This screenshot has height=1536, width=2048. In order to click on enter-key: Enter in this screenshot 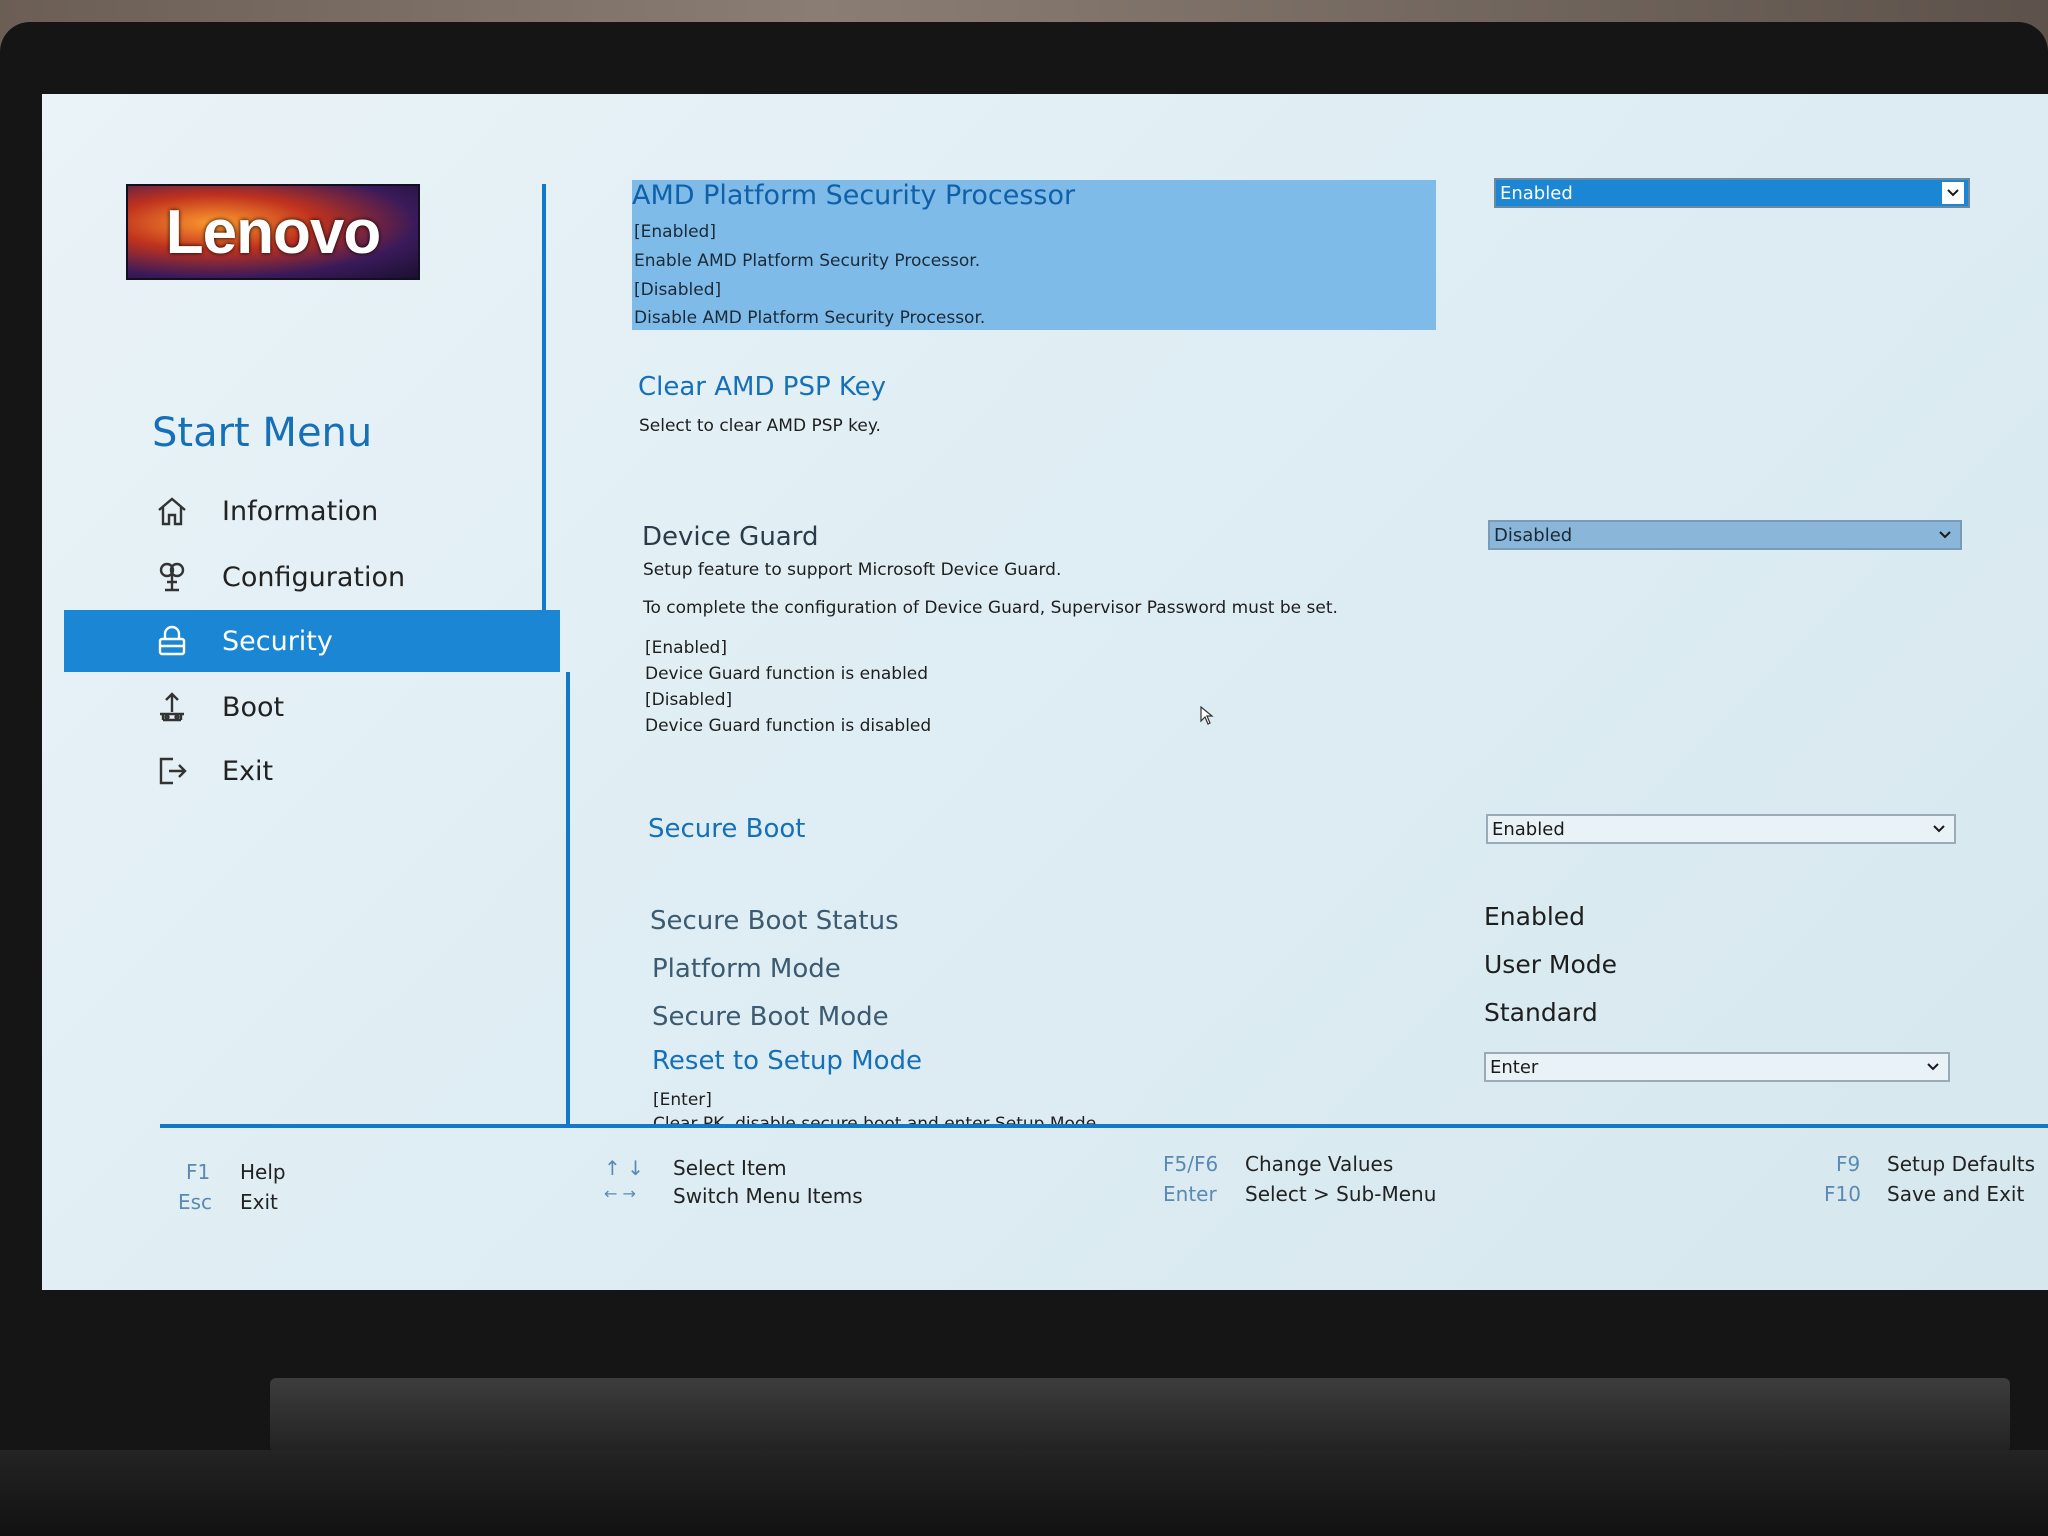, I will do `click(1190, 1194)`.